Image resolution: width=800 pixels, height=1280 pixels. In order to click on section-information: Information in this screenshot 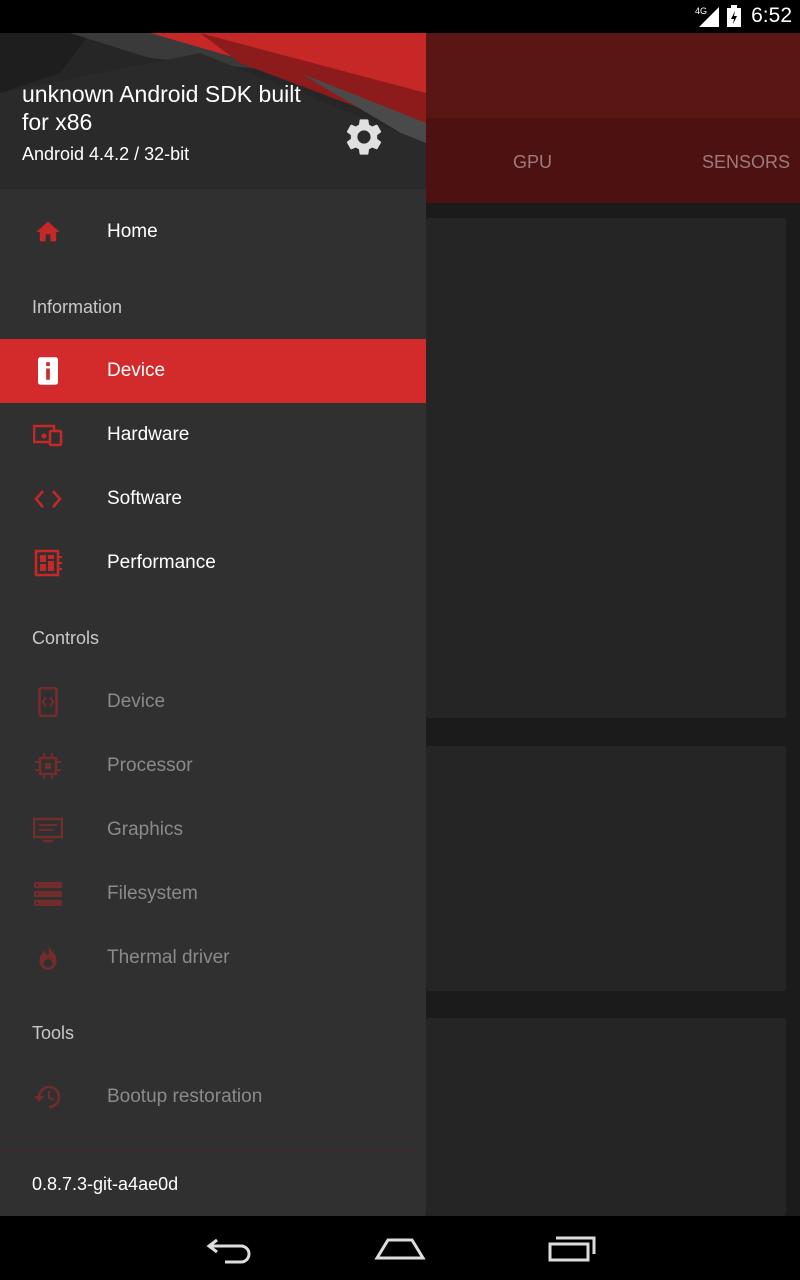, I will do `click(77, 307)`.